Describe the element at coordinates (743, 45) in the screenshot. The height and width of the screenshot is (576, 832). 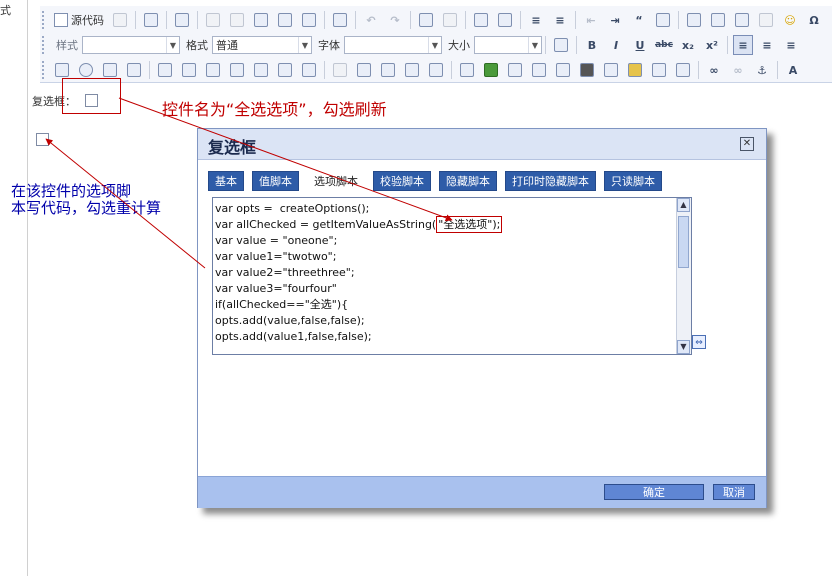
I see `align-left-icon: ≡` at that location.